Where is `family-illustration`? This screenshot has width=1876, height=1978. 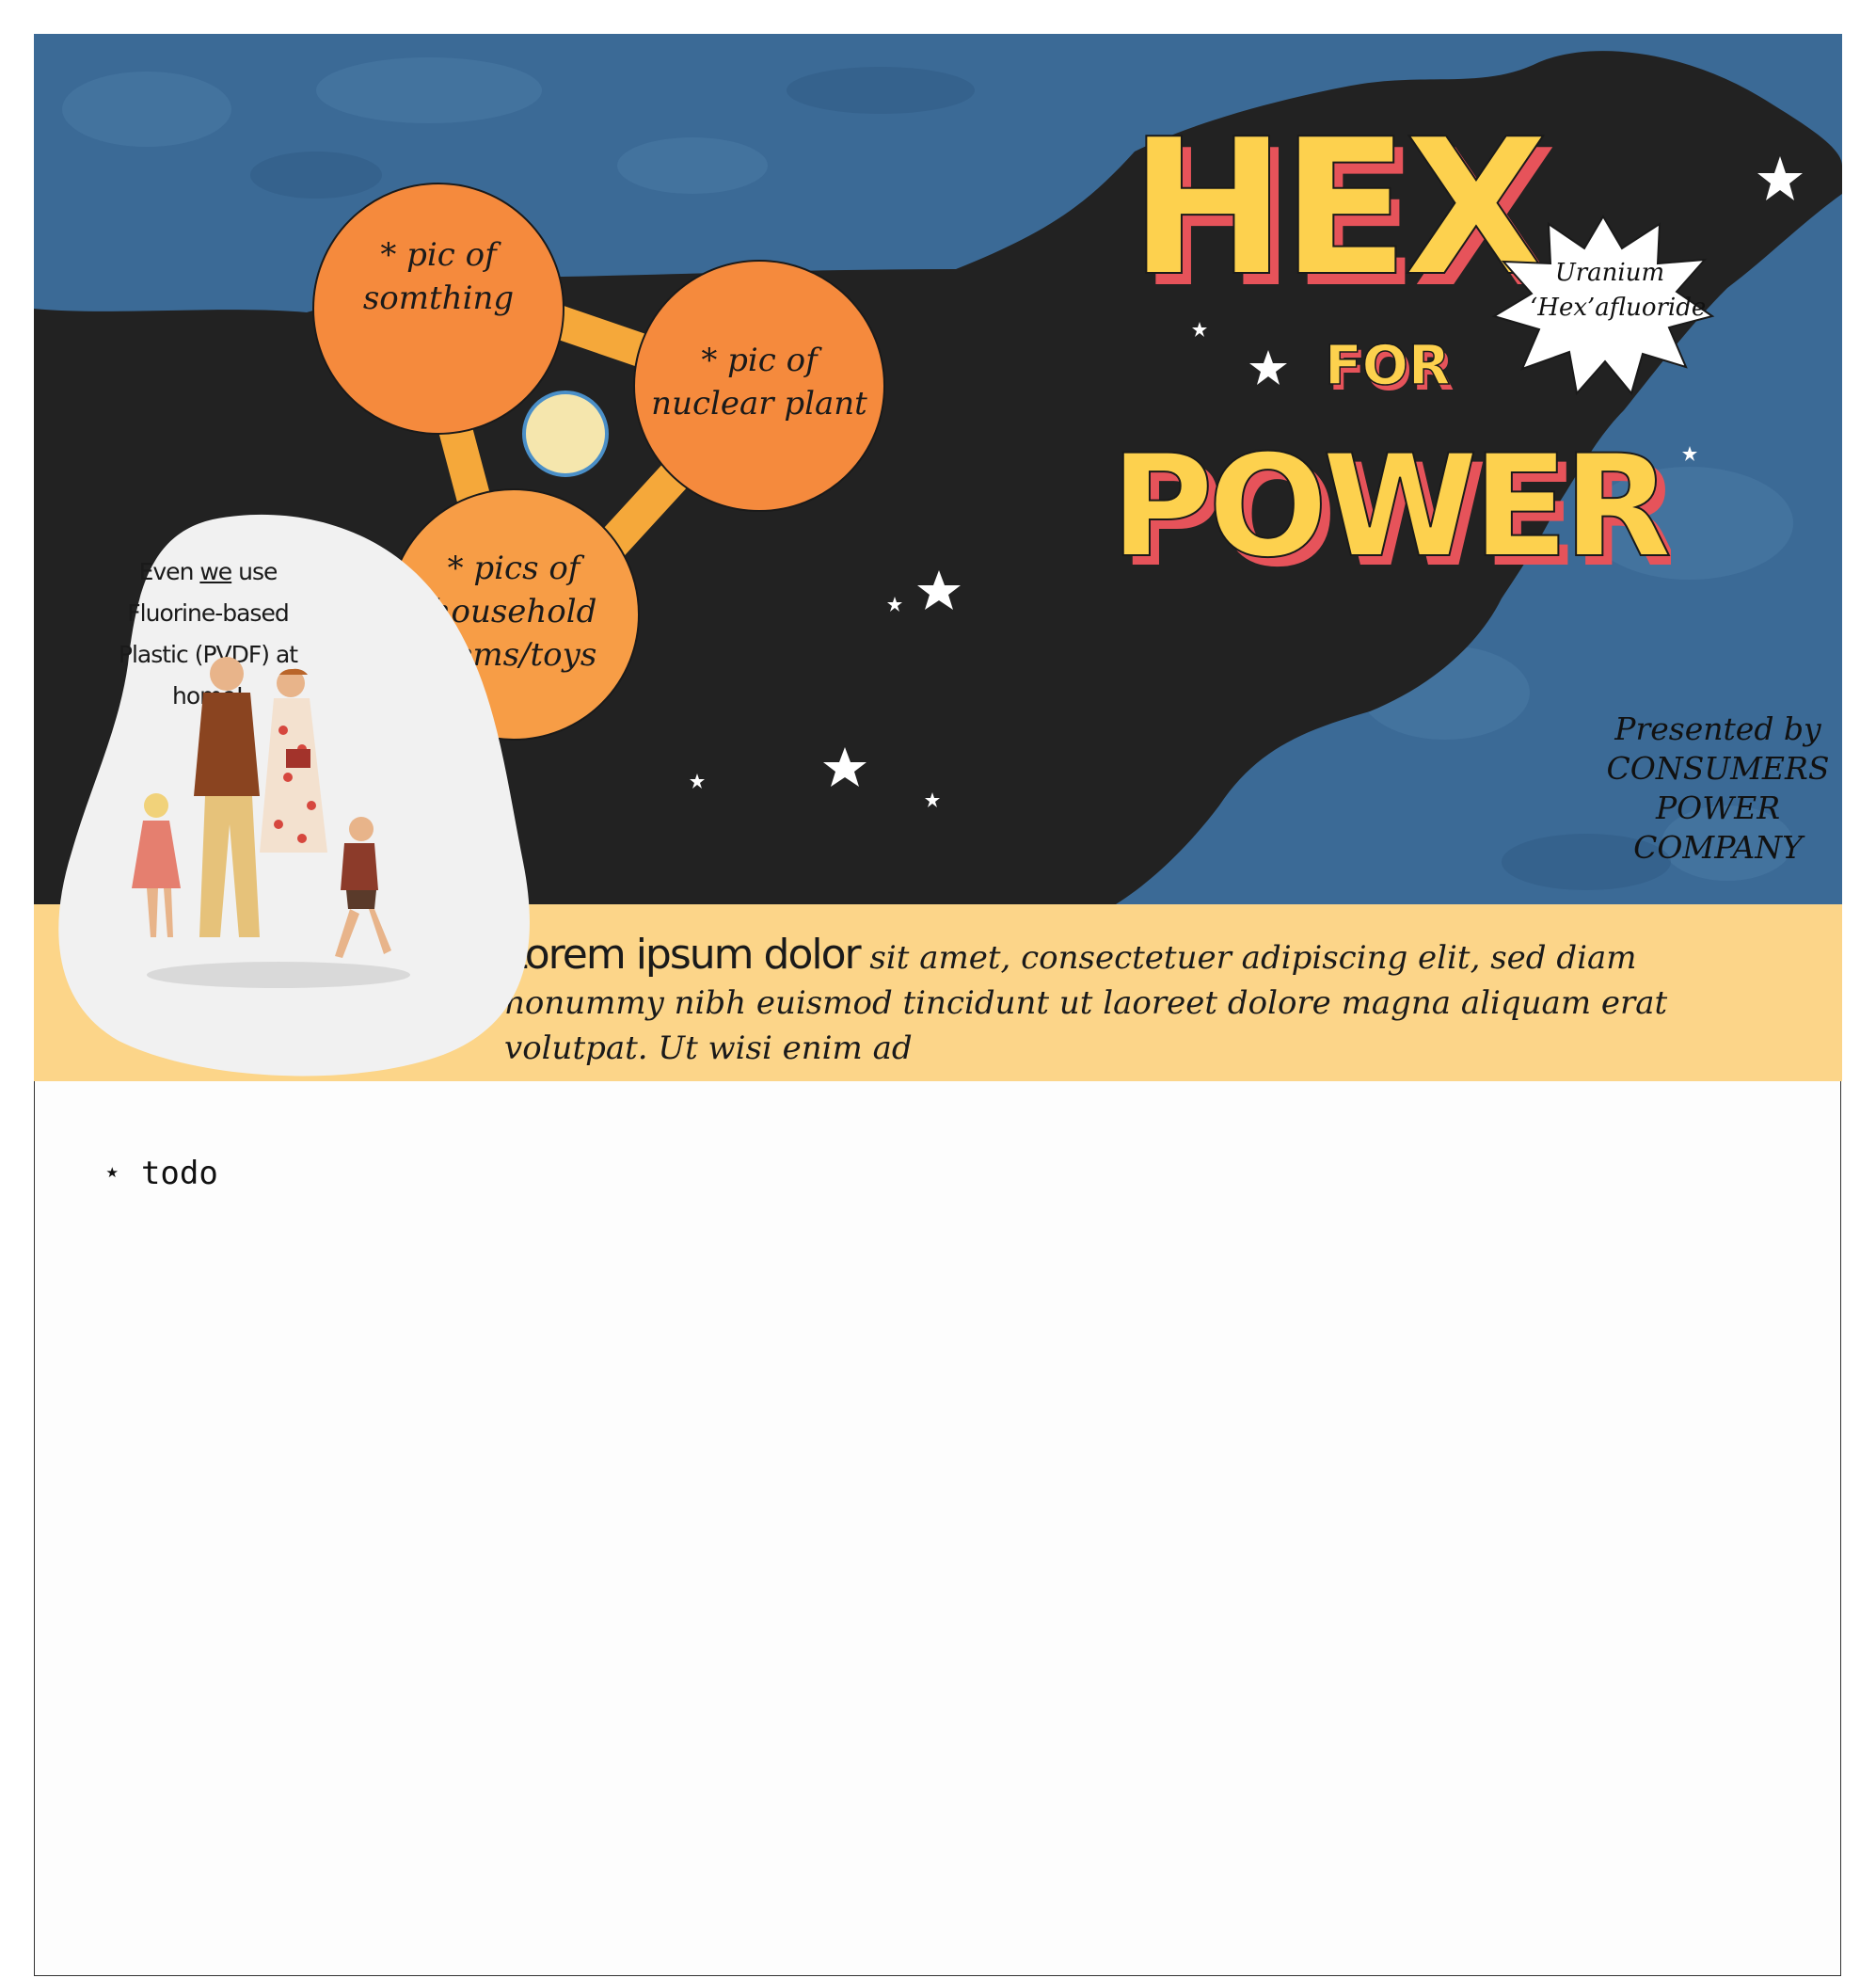
family-illustration is located at coordinates (271, 822).